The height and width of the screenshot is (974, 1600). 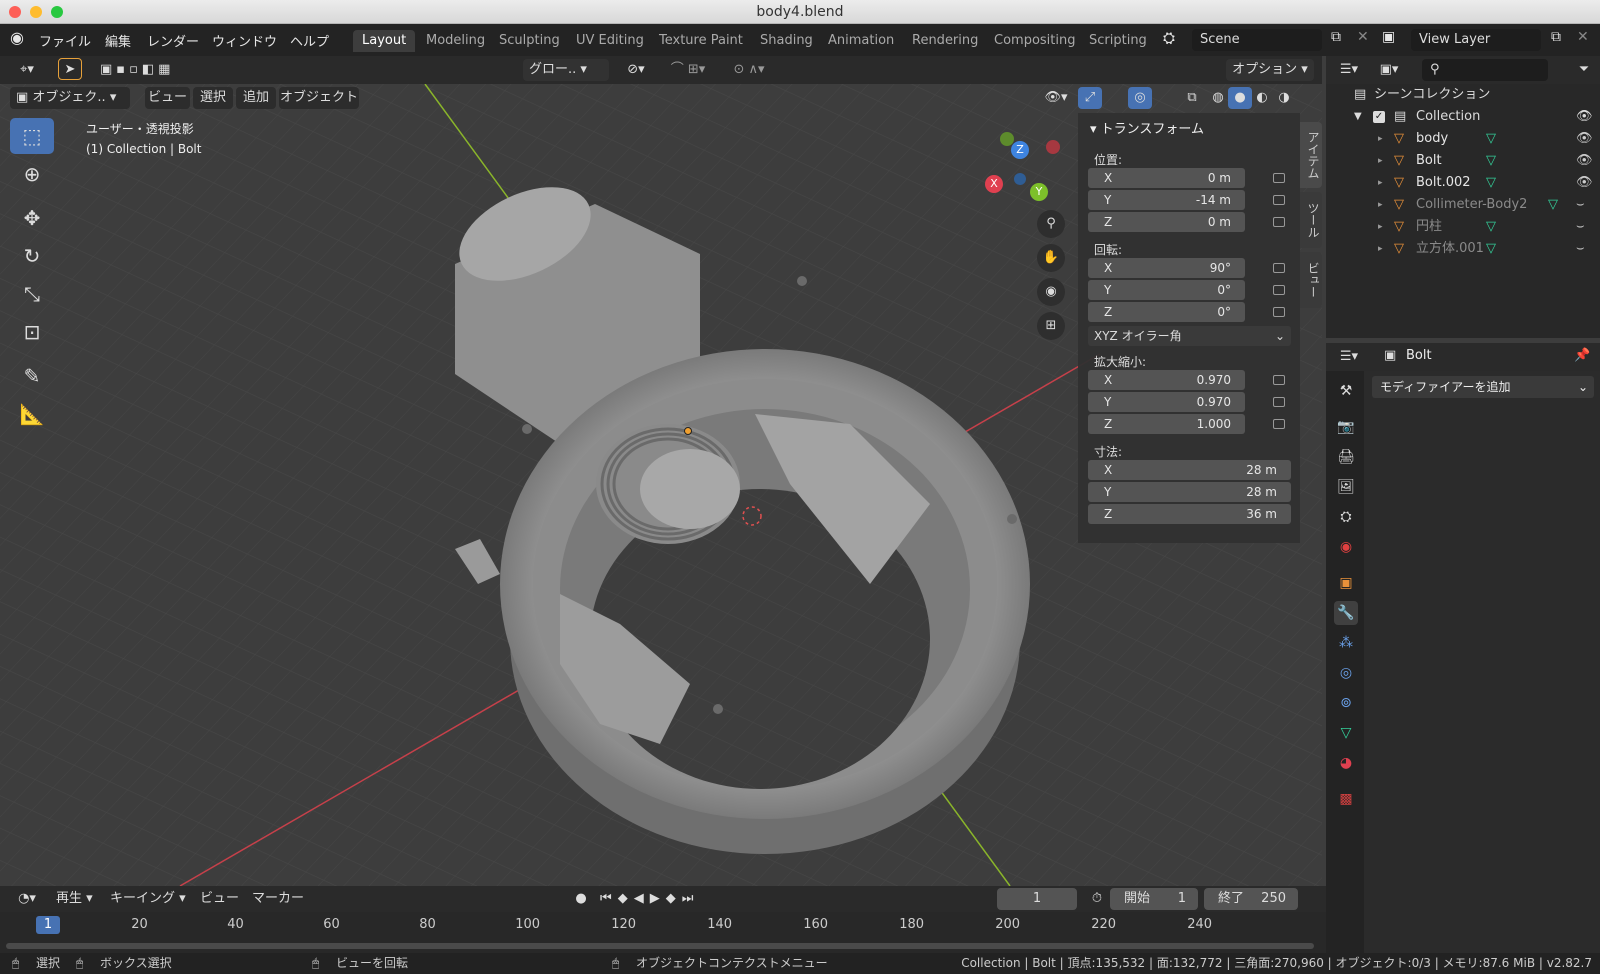 What do you see at coordinates (1192, 98) in the screenshot?
I see `xray-icon: ⧉` at bounding box center [1192, 98].